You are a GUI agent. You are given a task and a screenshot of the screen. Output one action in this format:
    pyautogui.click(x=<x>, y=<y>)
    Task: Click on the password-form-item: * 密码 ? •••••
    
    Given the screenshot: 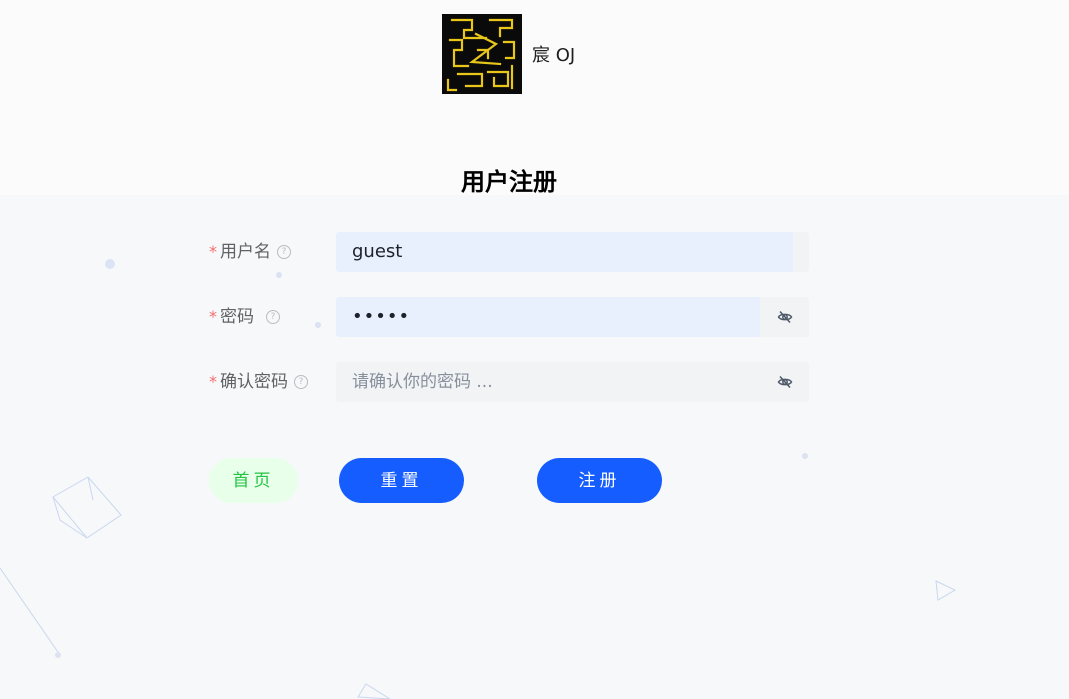 What is the action you would take?
    pyautogui.click(x=509, y=317)
    